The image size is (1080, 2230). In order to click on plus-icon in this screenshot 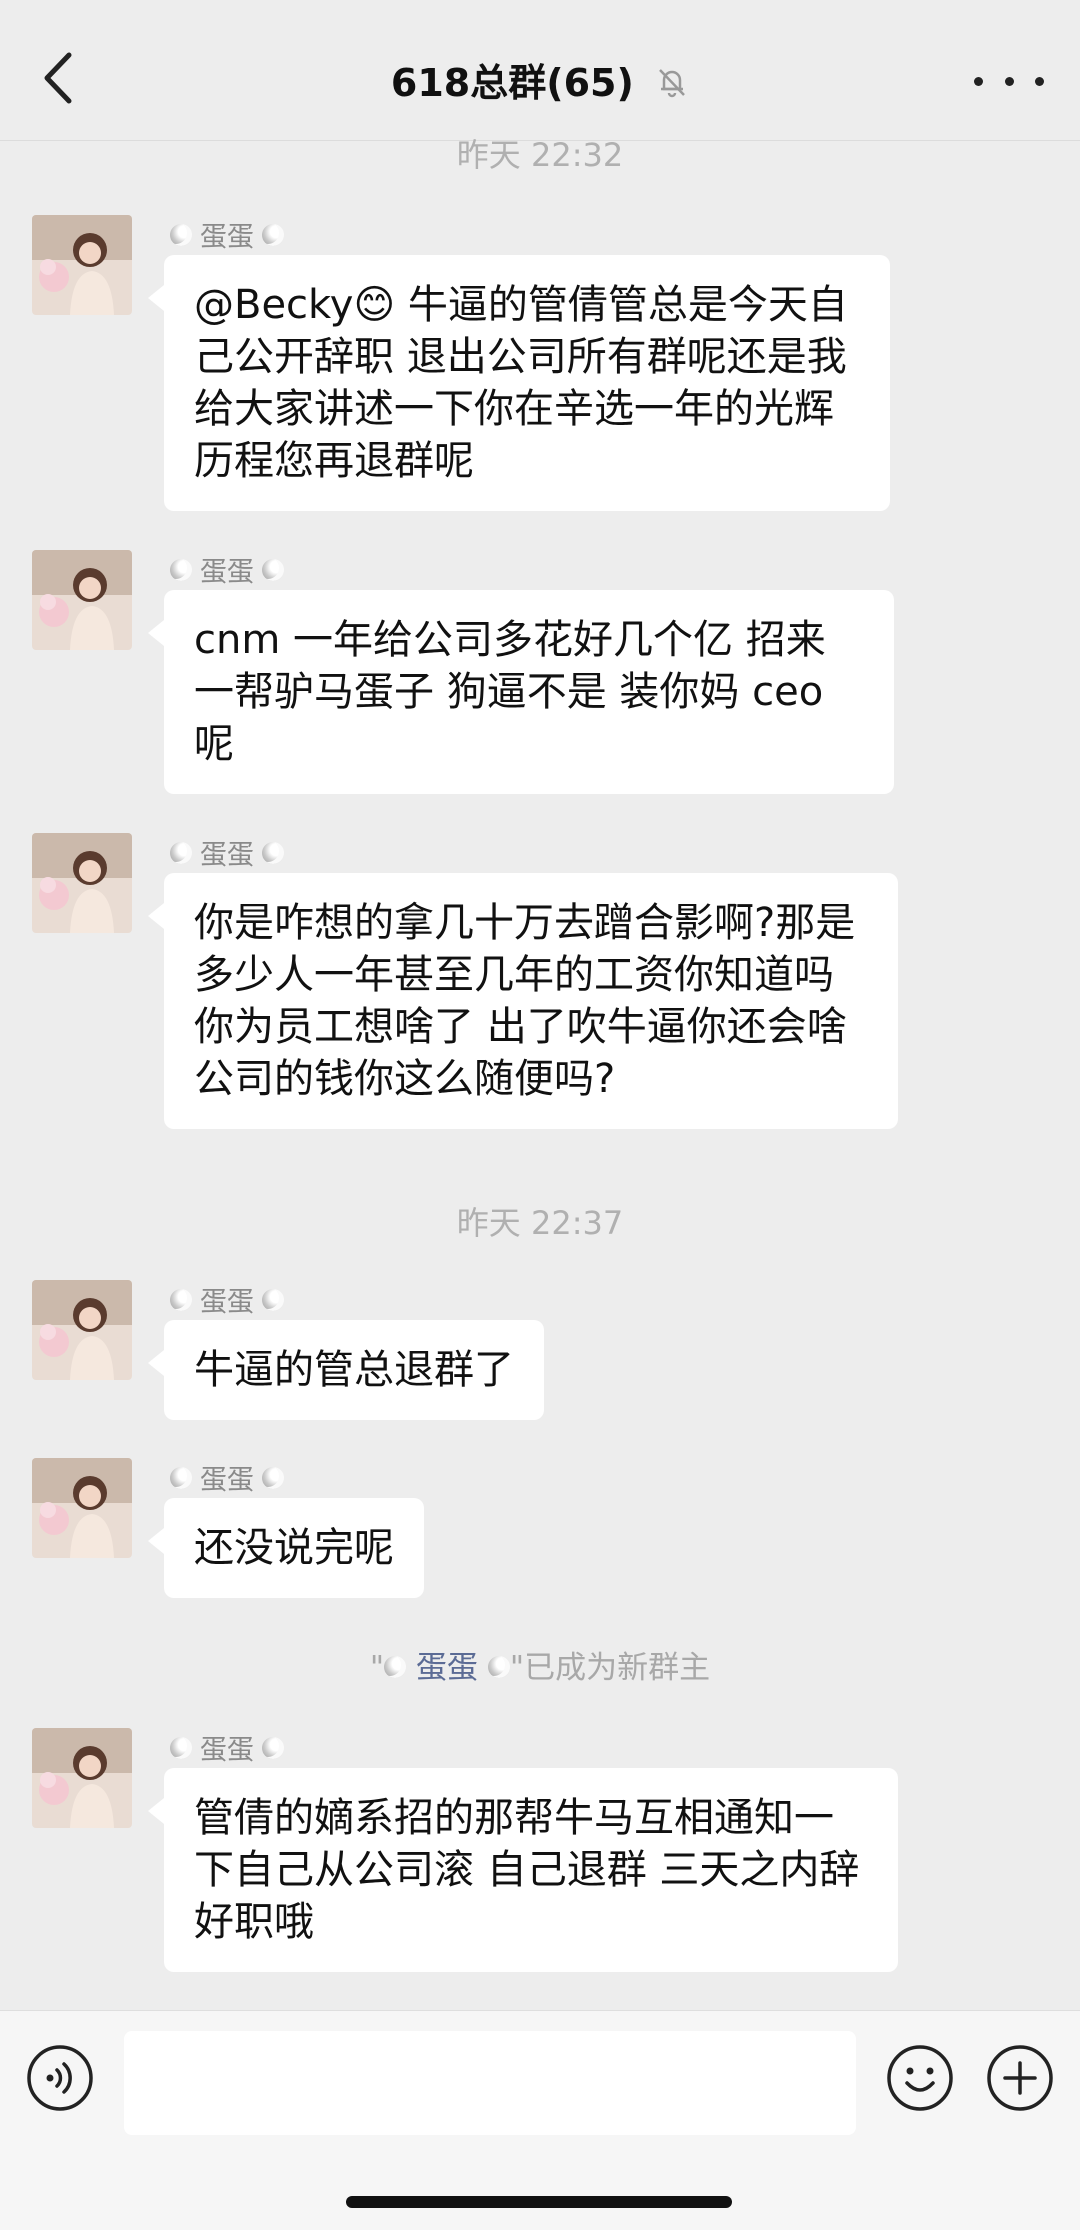, I will do `click(1020, 2078)`.